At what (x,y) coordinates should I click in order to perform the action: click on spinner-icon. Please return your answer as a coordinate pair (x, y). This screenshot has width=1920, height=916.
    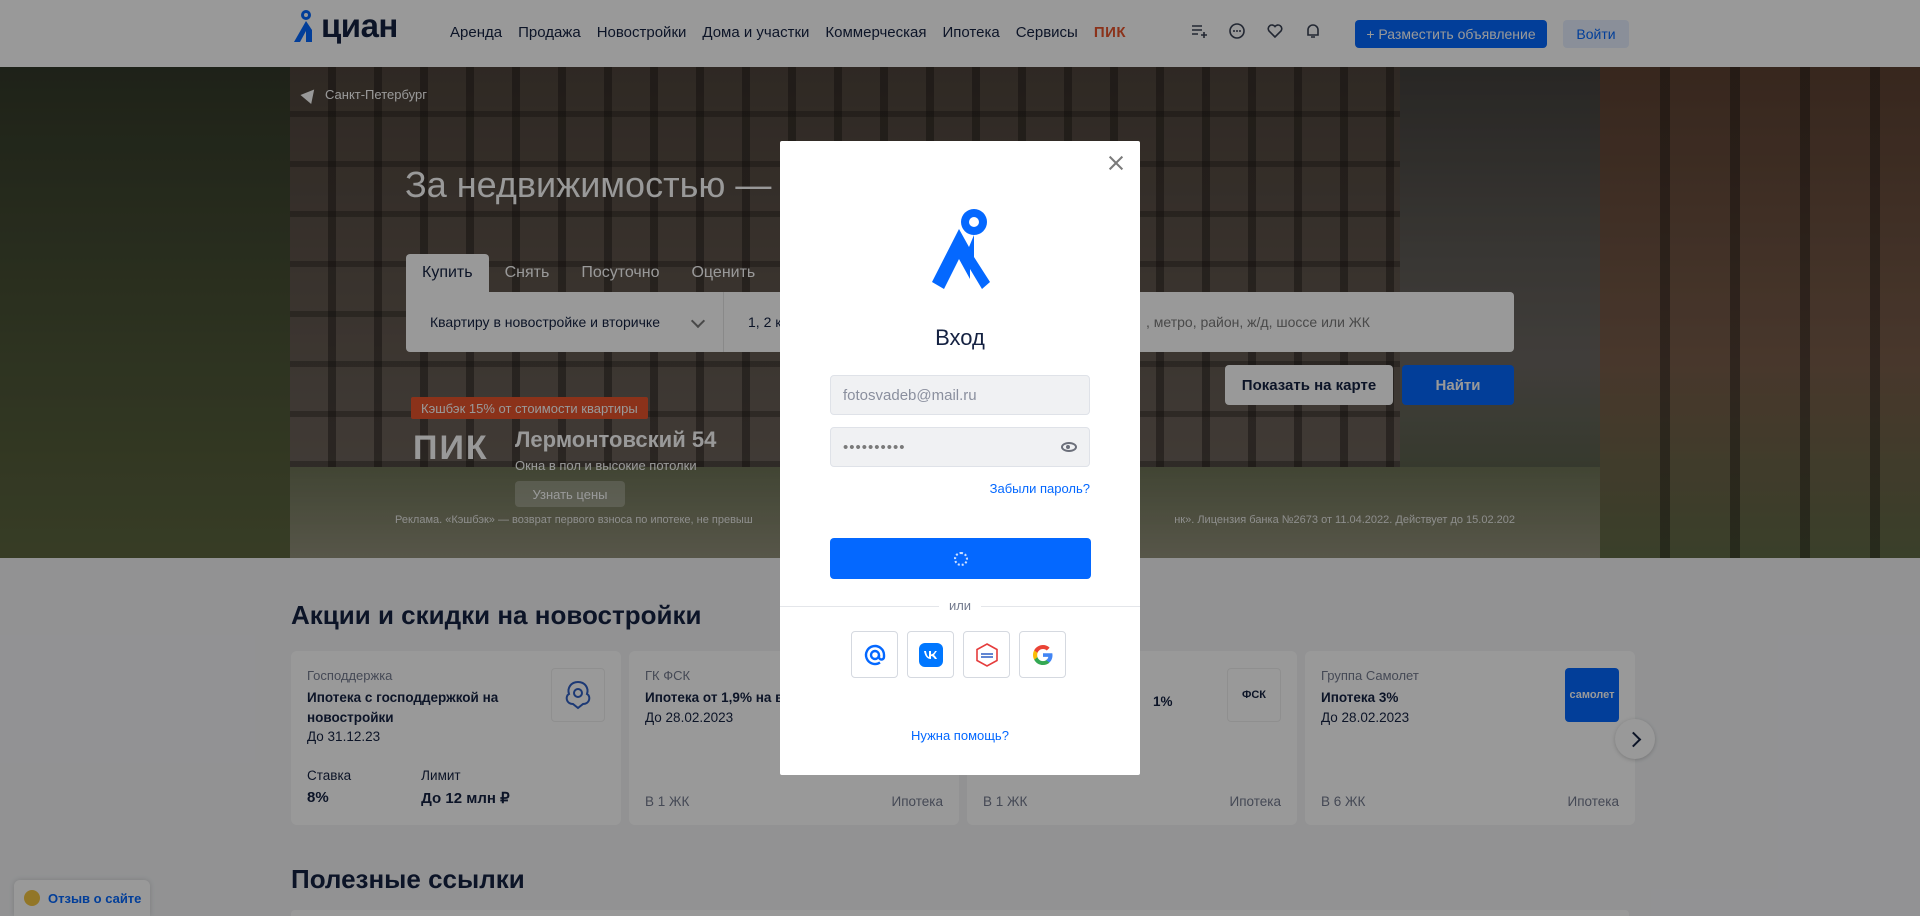
    Looking at the image, I should click on (960, 558).